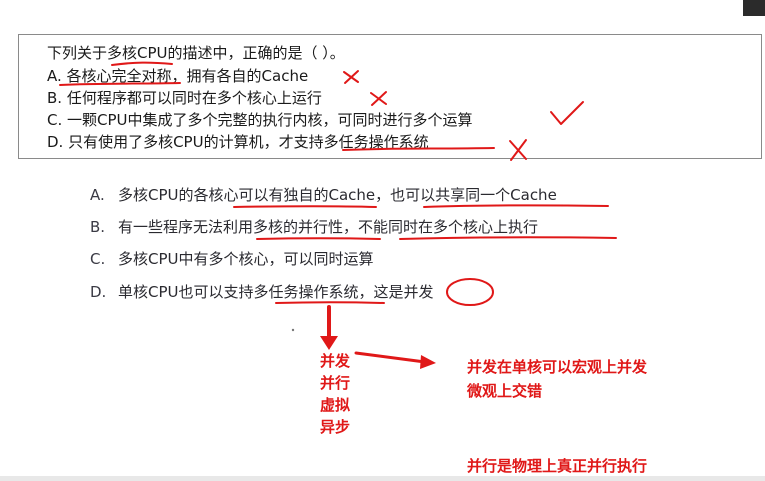 The height and width of the screenshot is (481, 765). I want to click on concept-virtual: 虚拟, so click(334, 405).